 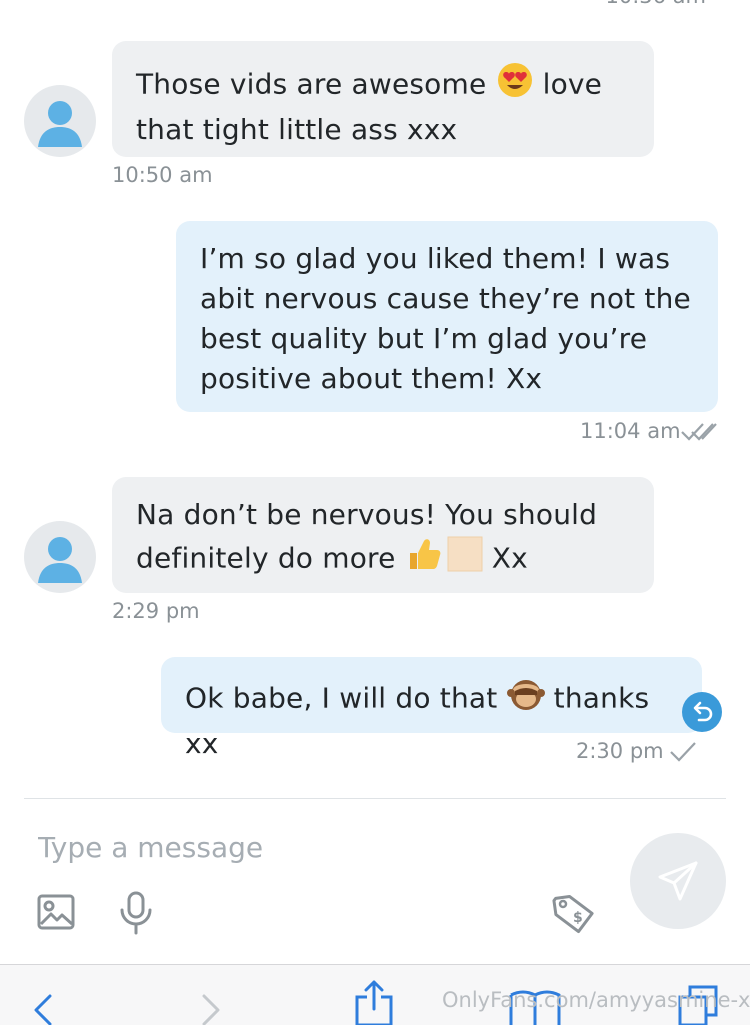 What do you see at coordinates (699, 432) in the screenshot?
I see `double-check-read-icon` at bounding box center [699, 432].